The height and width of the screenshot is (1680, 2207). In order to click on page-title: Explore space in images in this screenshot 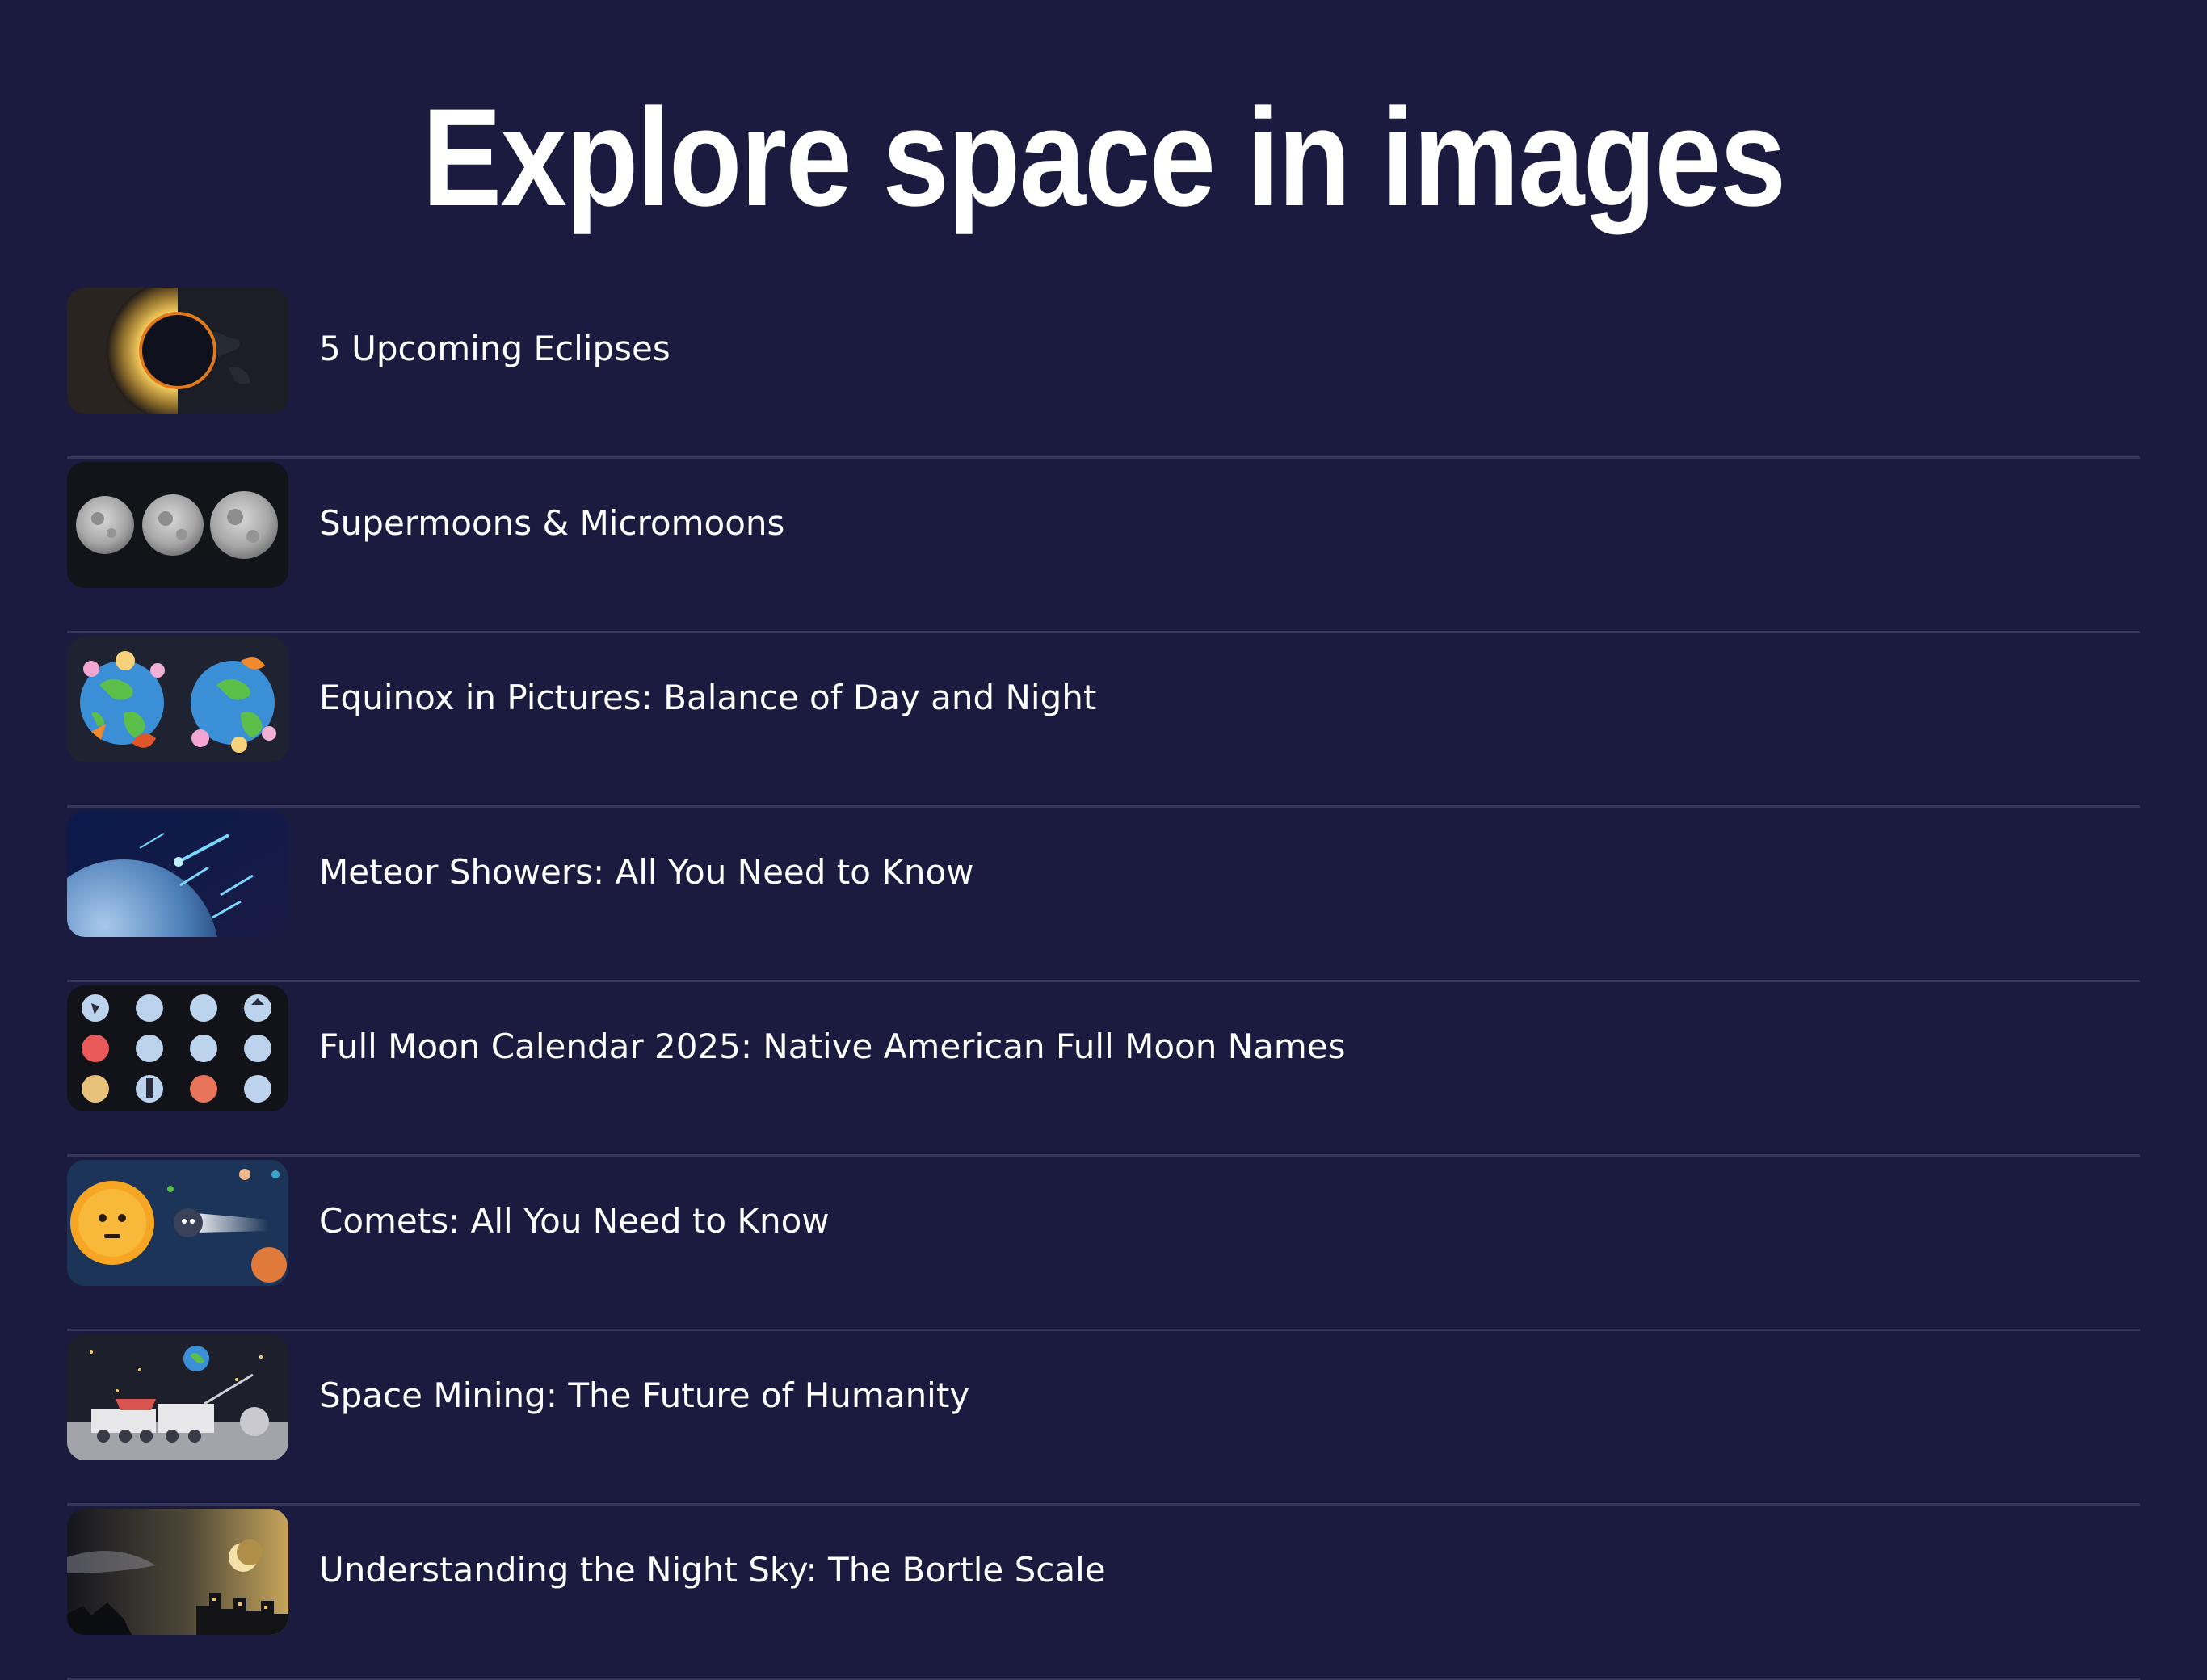, I will do `click(1105, 157)`.